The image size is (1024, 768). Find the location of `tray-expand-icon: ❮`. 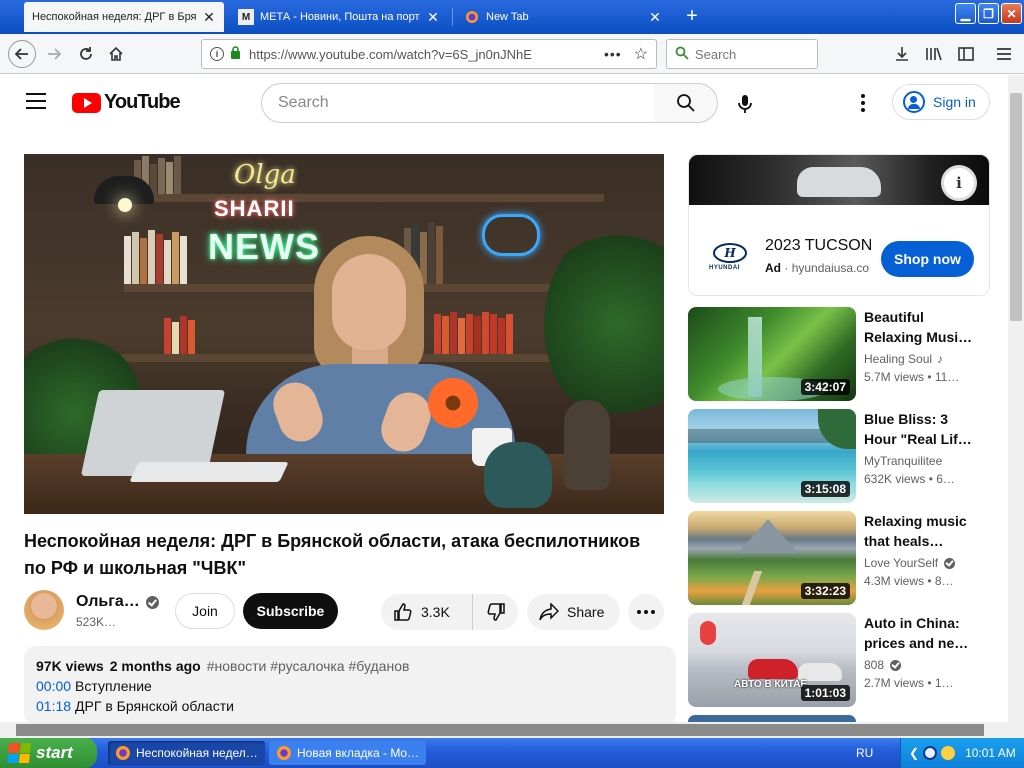

tray-expand-icon: ❮ is located at coordinates (914, 753).